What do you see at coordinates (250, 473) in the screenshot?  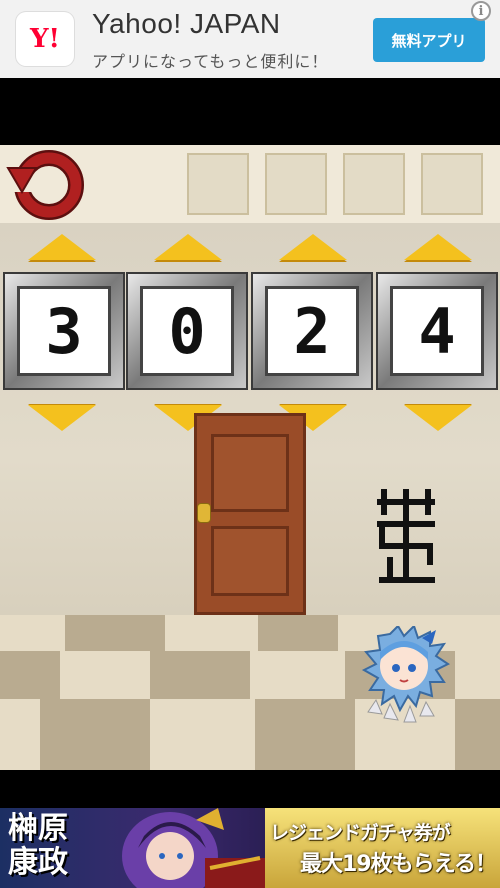 I see `door-panel-top` at bounding box center [250, 473].